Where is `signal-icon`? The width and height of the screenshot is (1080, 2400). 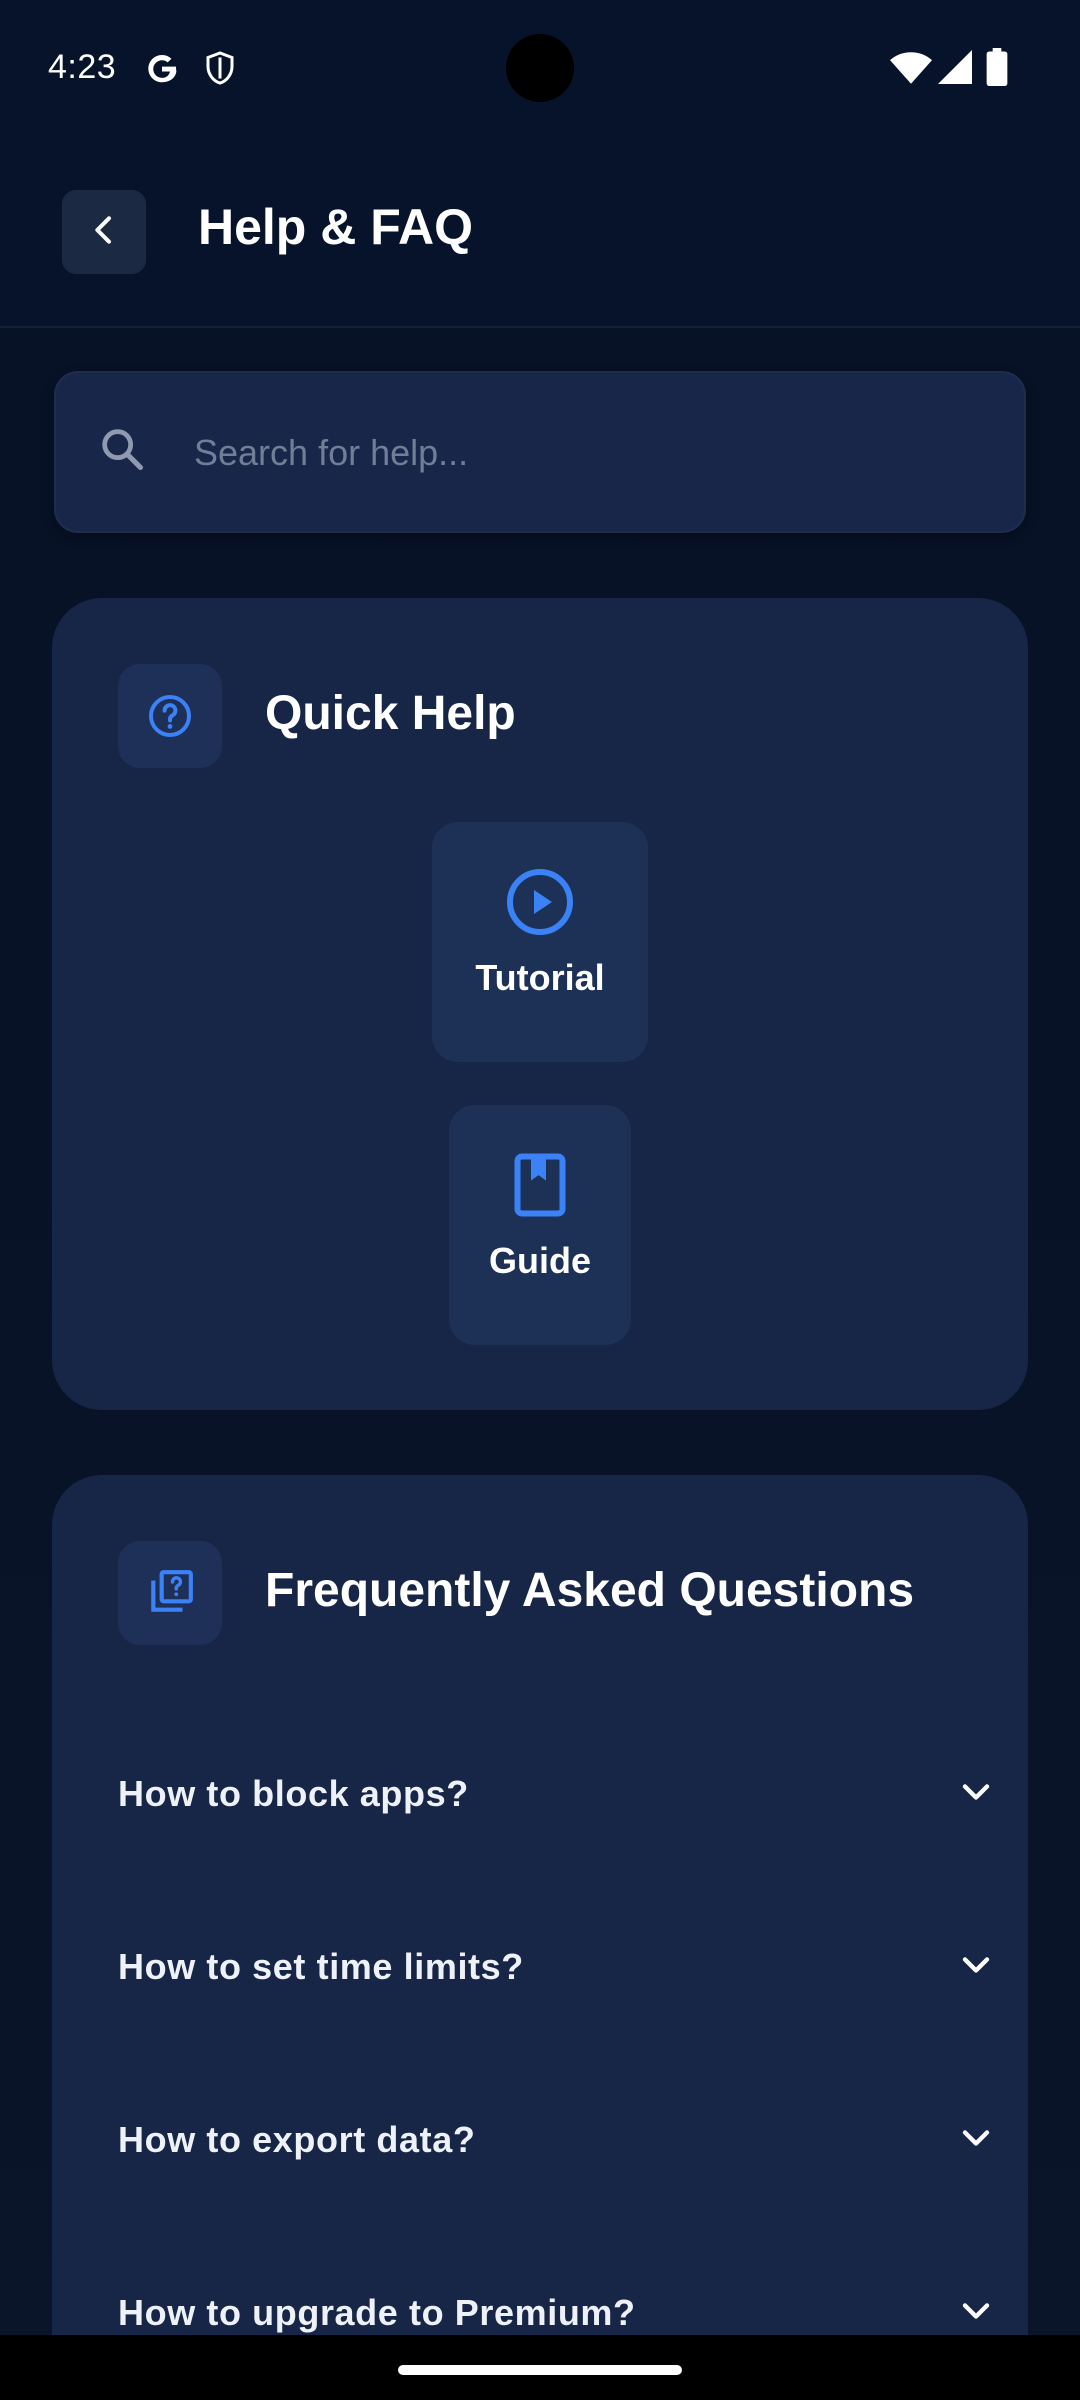 signal-icon is located at coordinates (955, 69).